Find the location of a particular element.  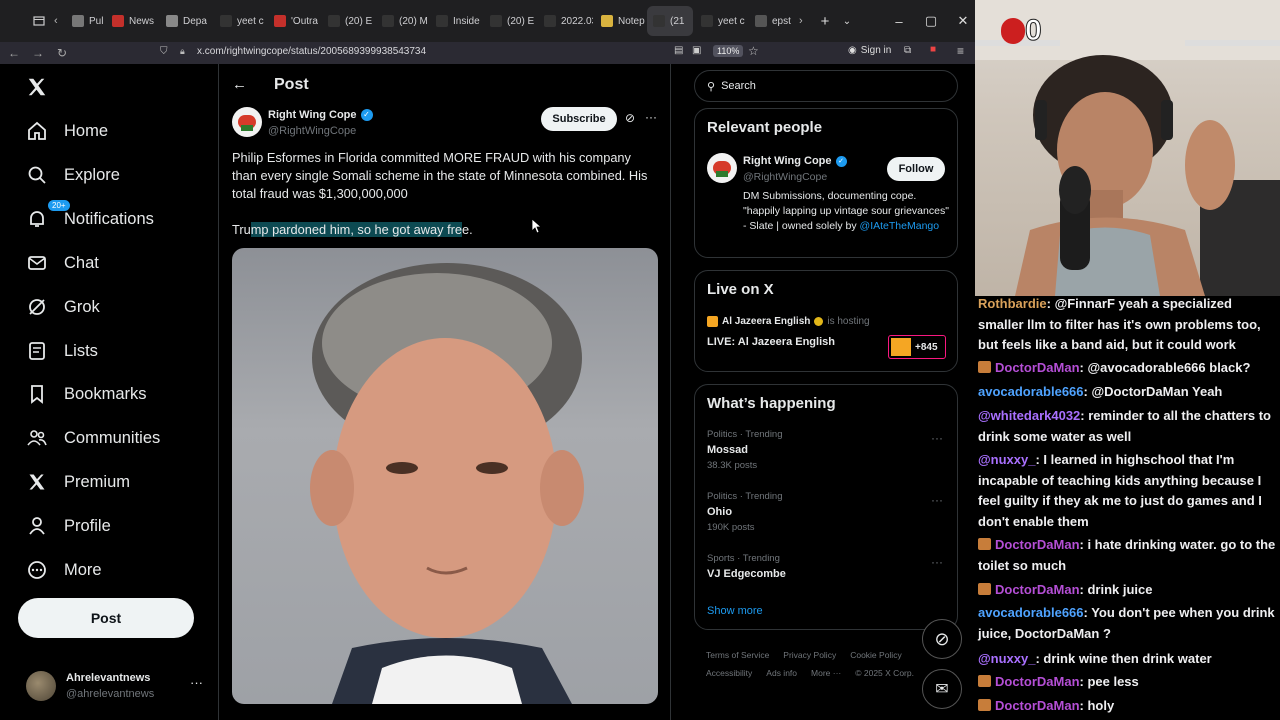

grok-icon: ⊘ is located at coordinates (630, 118).